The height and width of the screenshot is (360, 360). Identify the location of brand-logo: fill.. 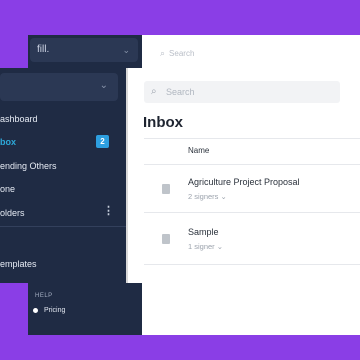
(43, 49).